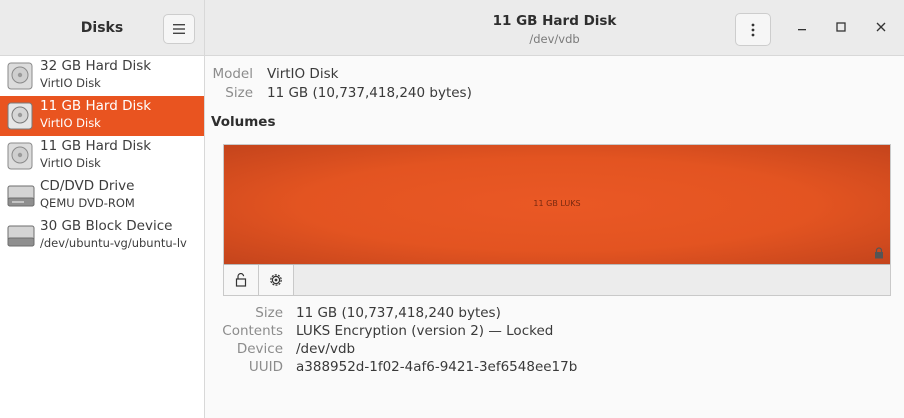 This screenshot has height=418, width=904. I want to click on sidebar-header: Disks, so click(102, 28).